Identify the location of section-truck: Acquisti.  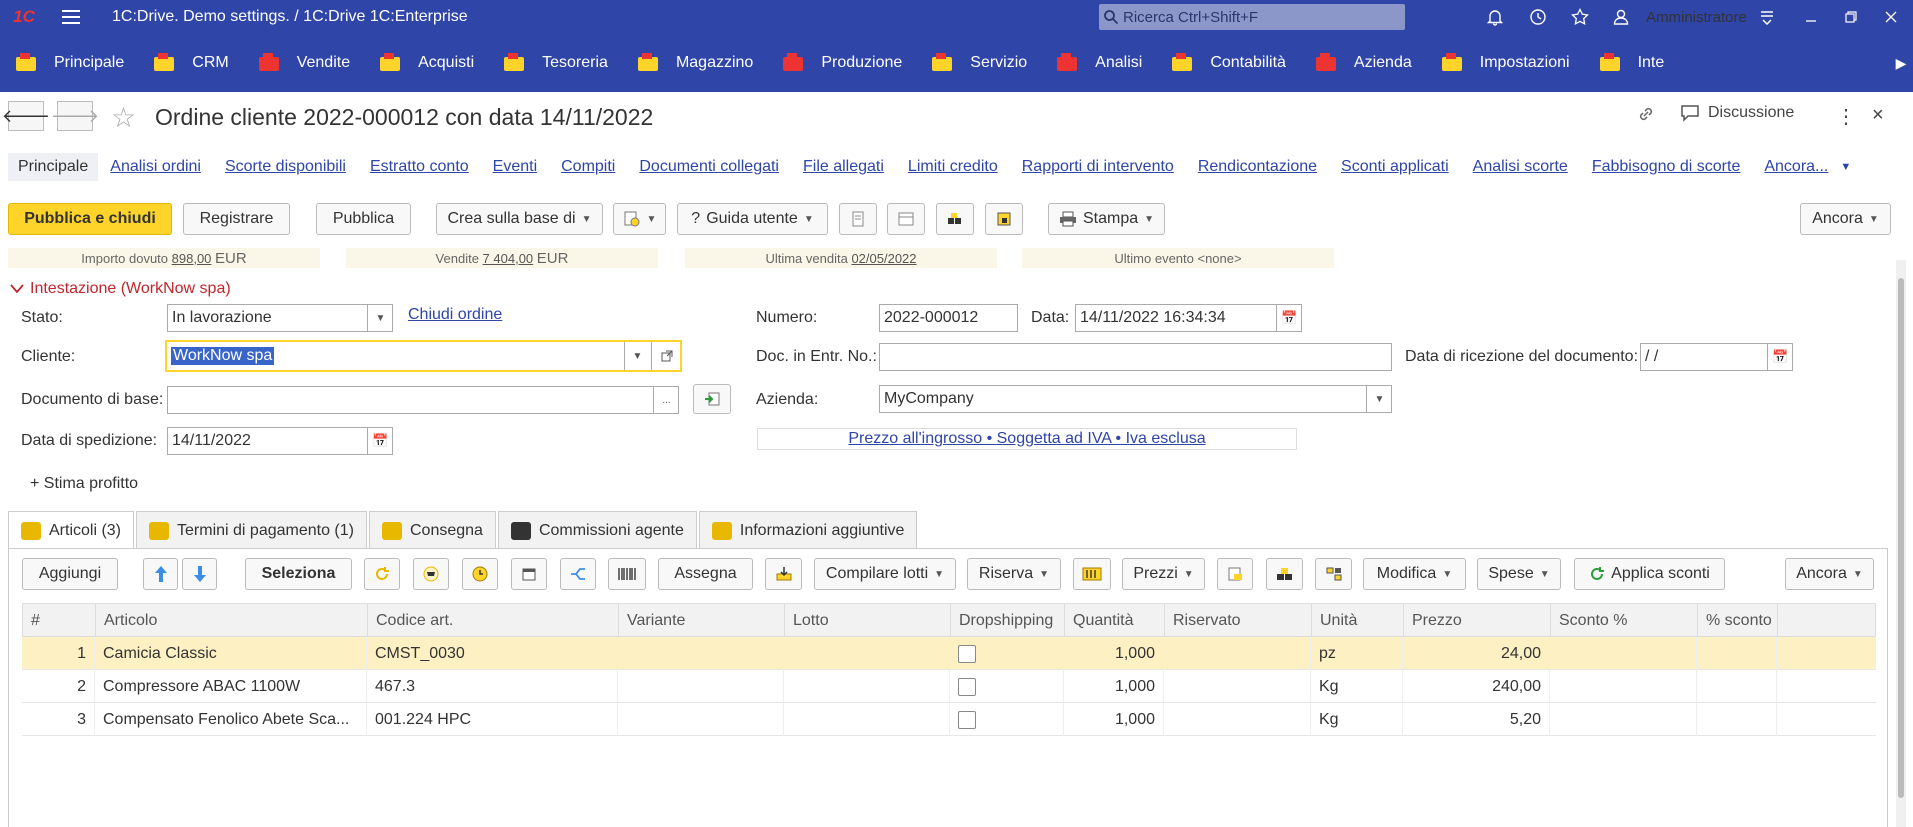
(426, 63).